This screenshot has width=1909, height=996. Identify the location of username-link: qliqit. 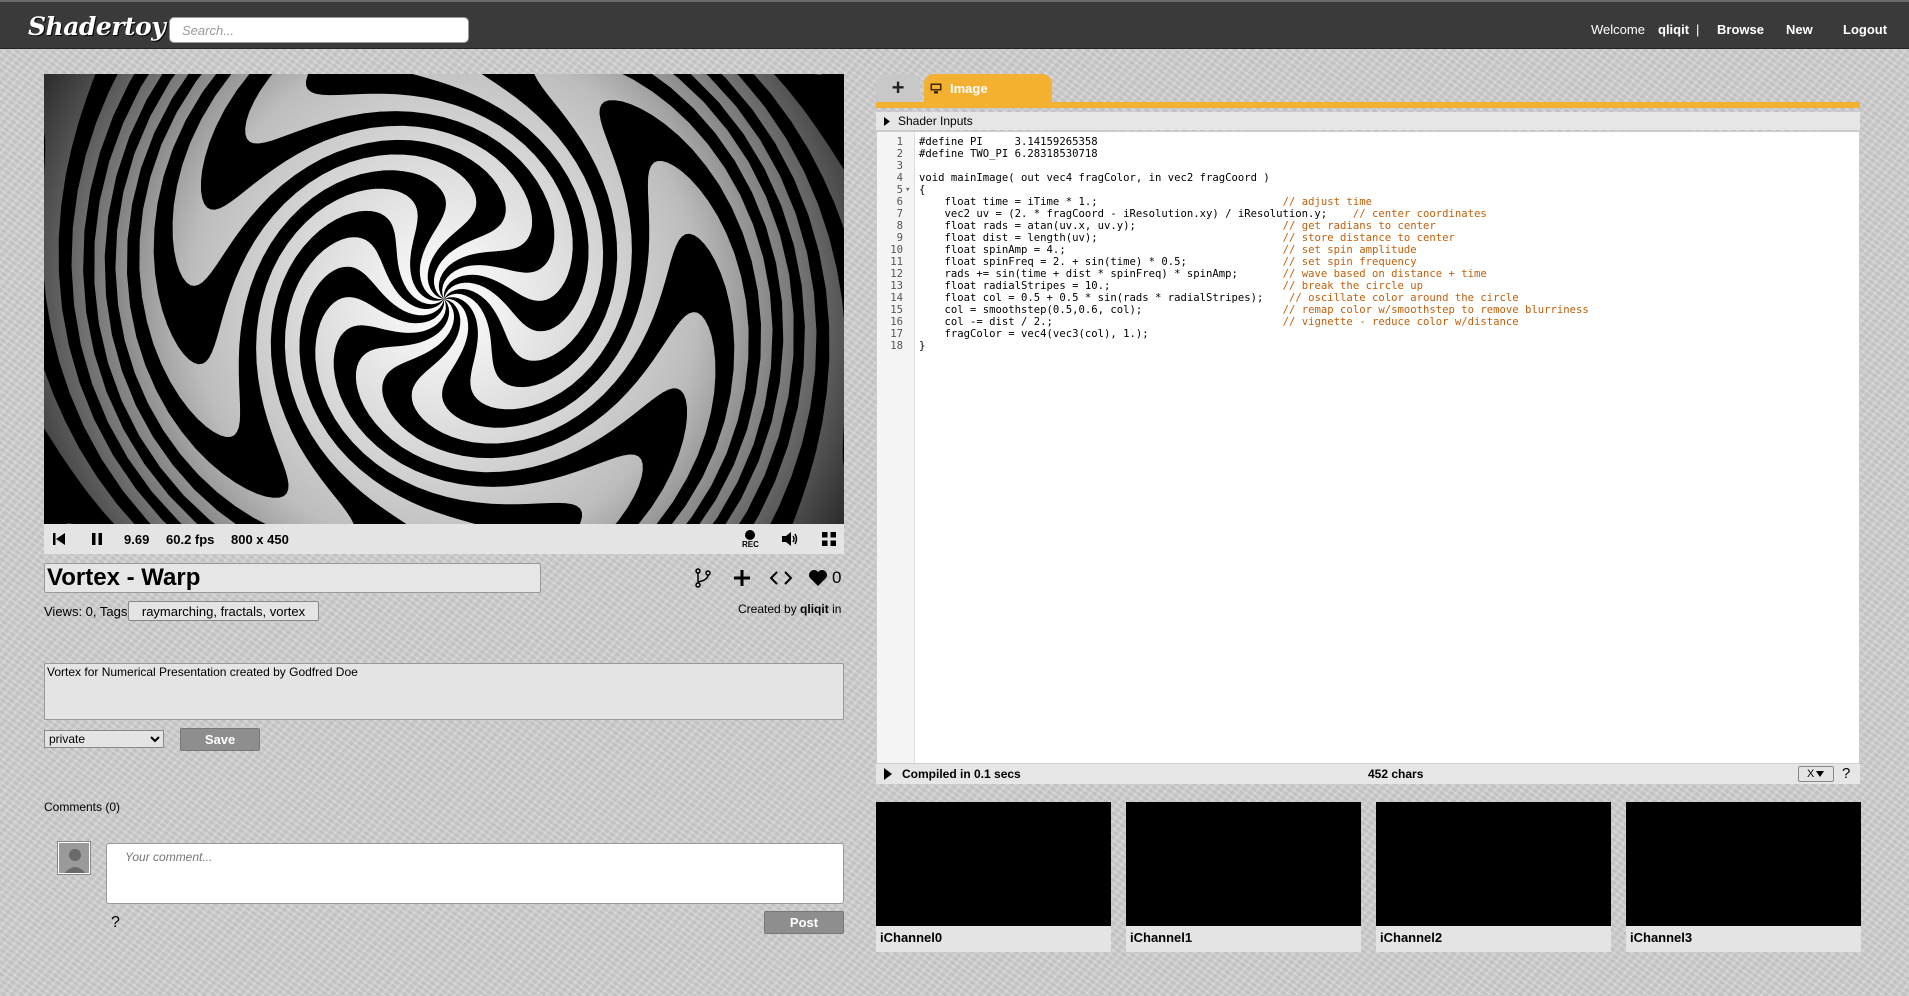
(1673, 29).